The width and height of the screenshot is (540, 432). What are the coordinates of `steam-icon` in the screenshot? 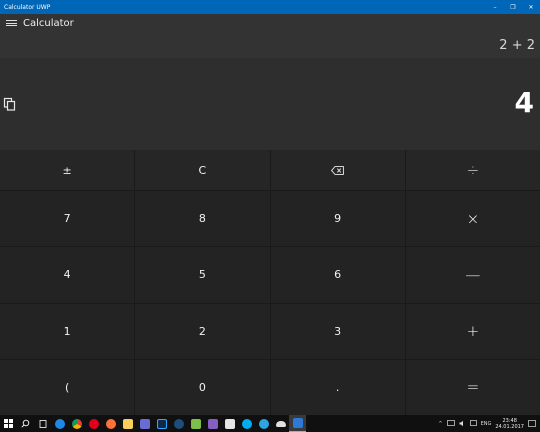 It's located at (178, 423).